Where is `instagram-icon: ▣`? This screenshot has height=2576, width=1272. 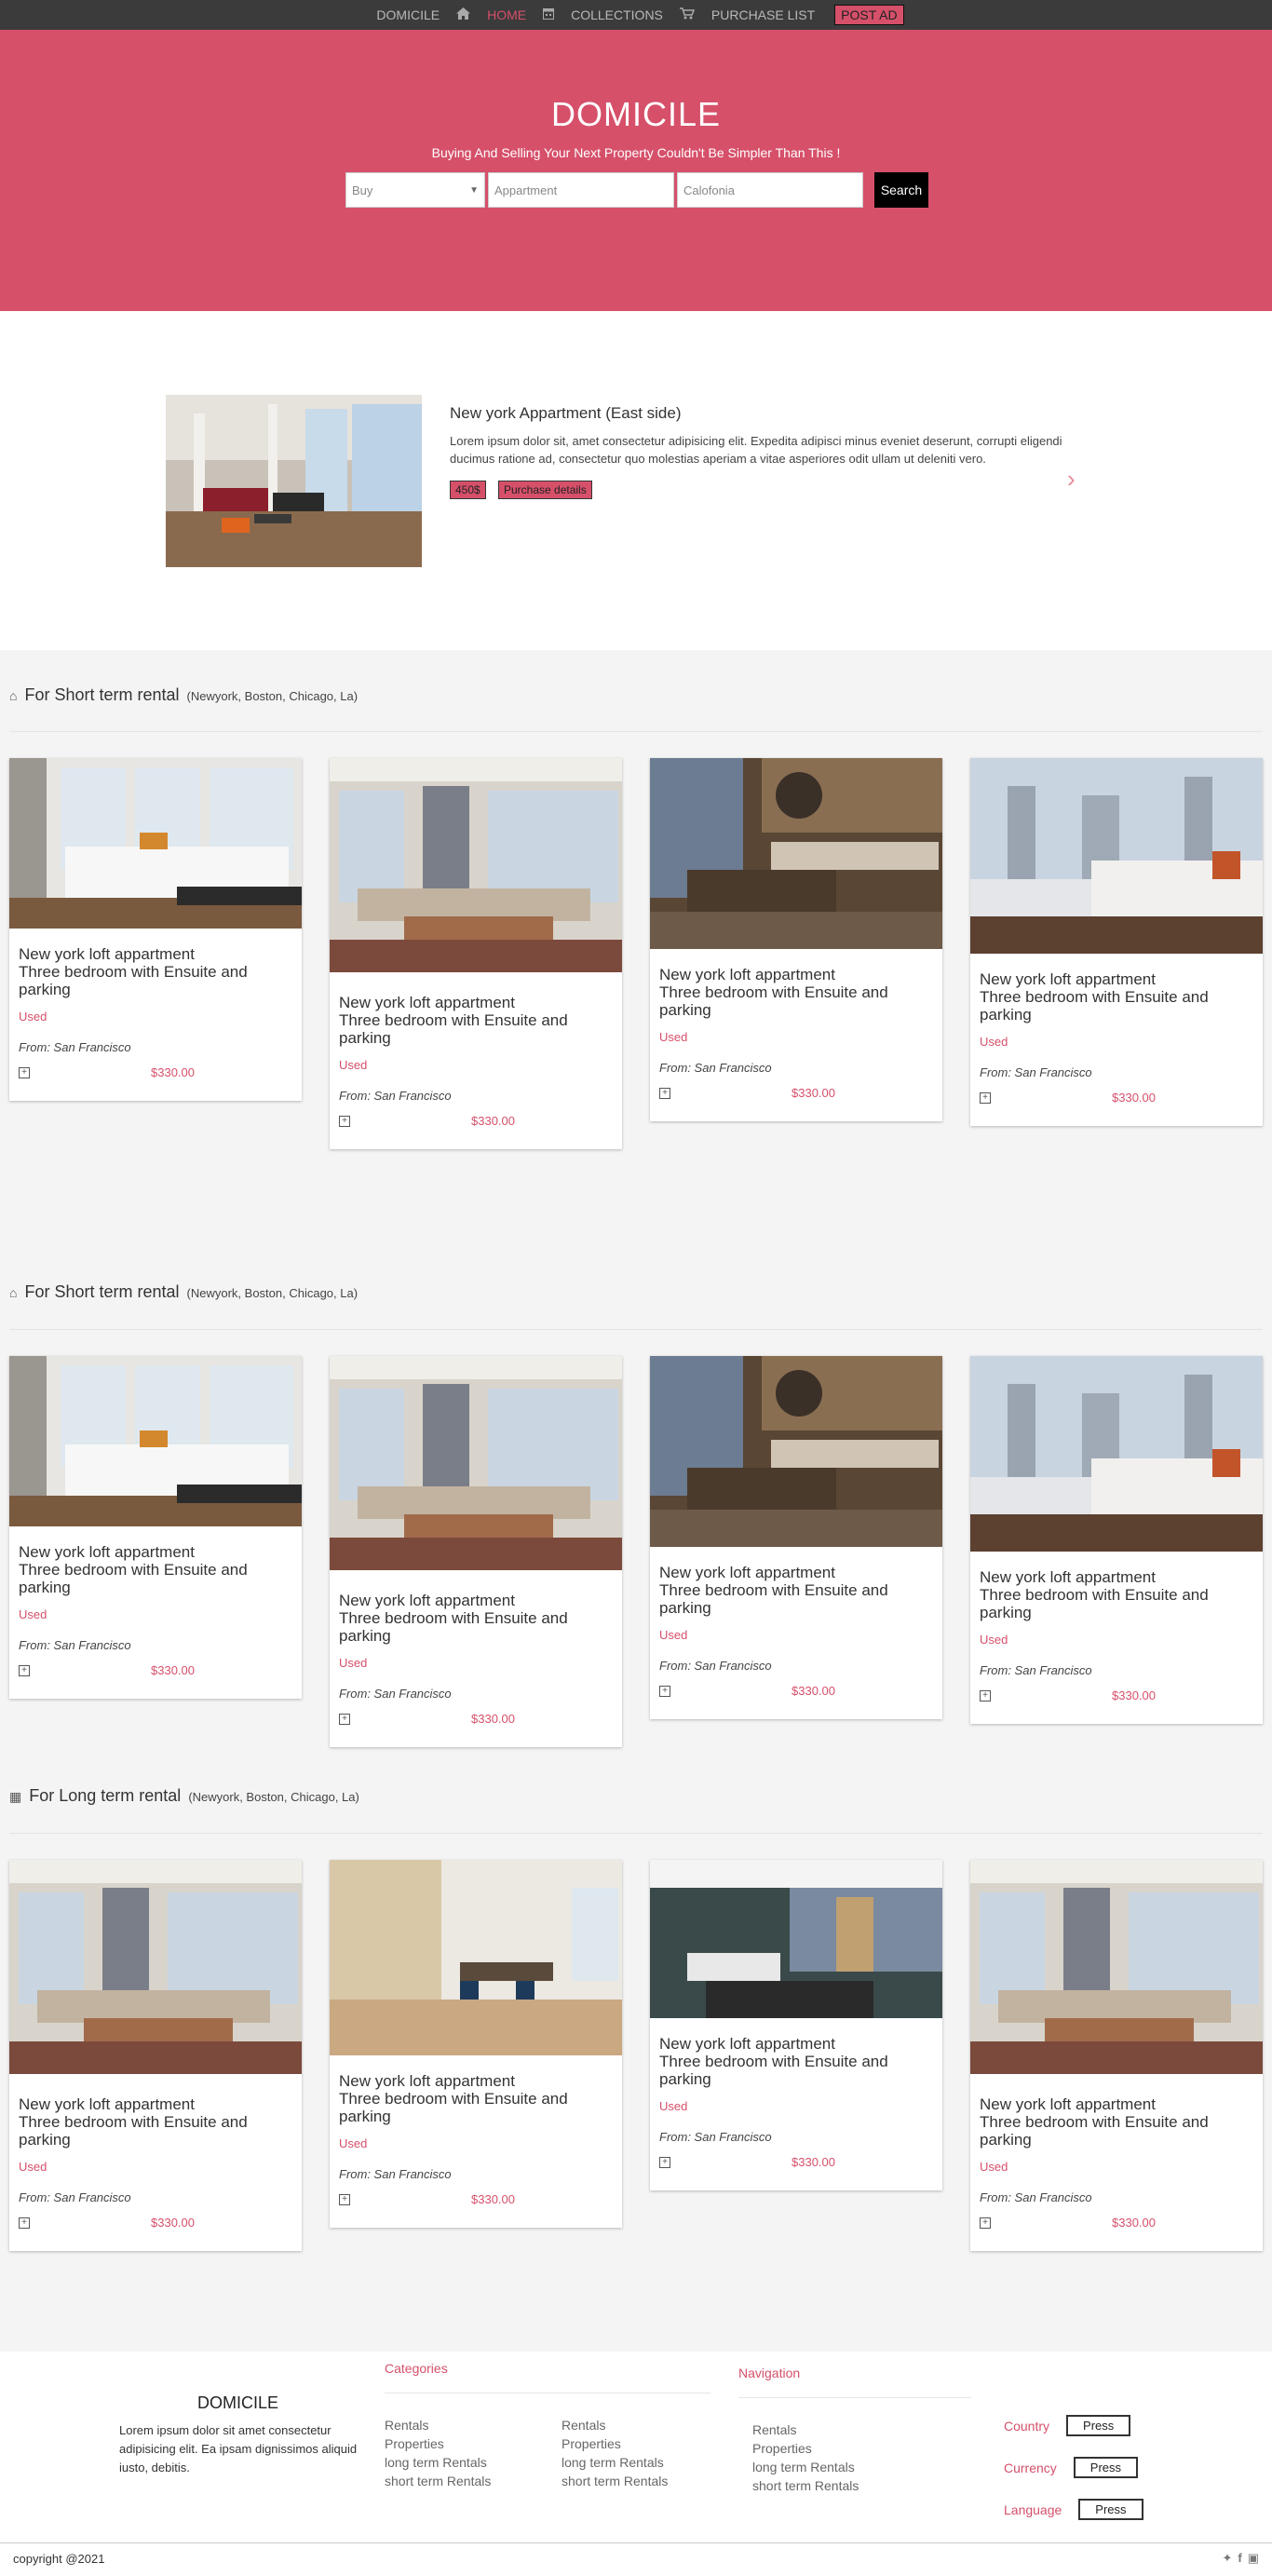
instagram-icon: ▣ is located at coordinates (1254, 2558).